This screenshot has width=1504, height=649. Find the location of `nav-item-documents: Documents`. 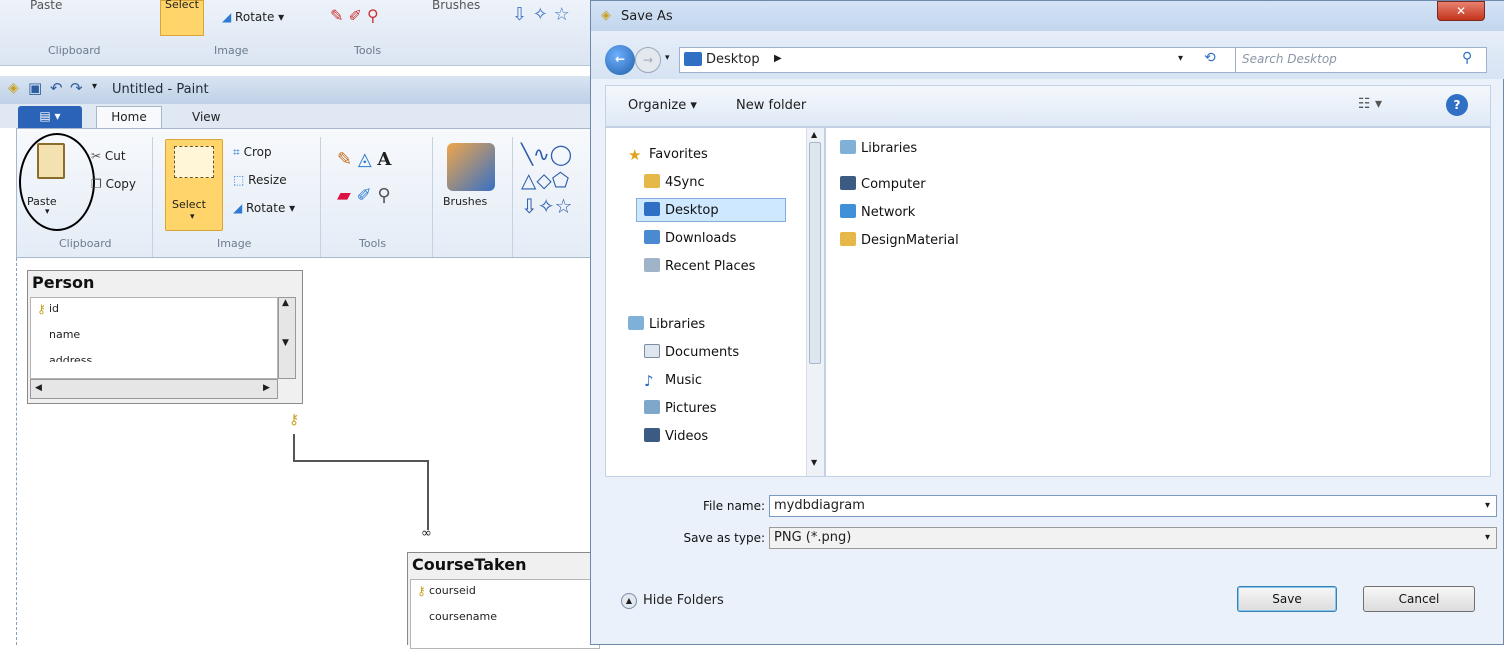

nav-item-documents: Documents is located at coordinates (691, 352).